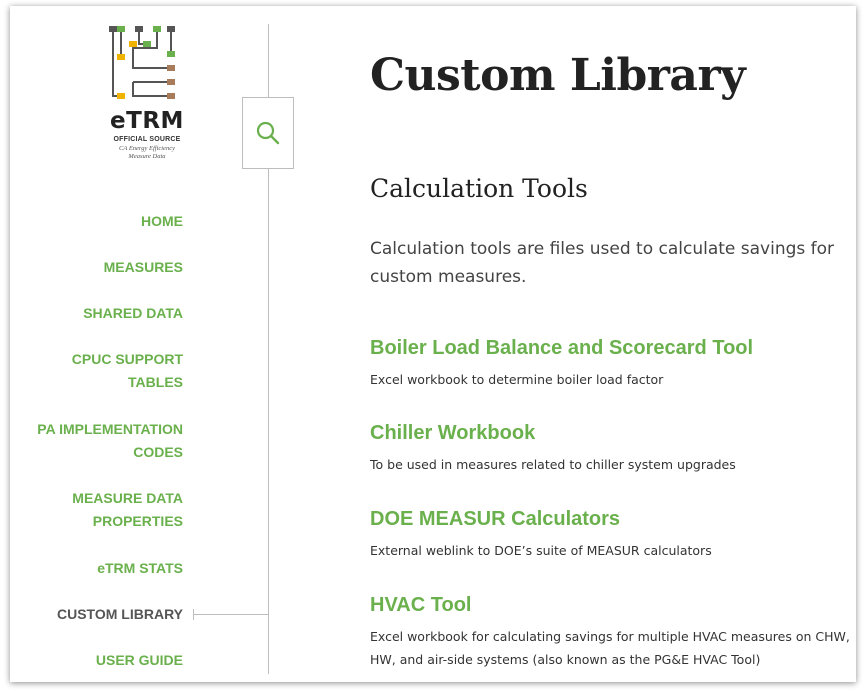  Describe the element at coordinates (147, 139) in the screenshot. I see `logo-official-source: OFFICIAL SOURCE` at that location.